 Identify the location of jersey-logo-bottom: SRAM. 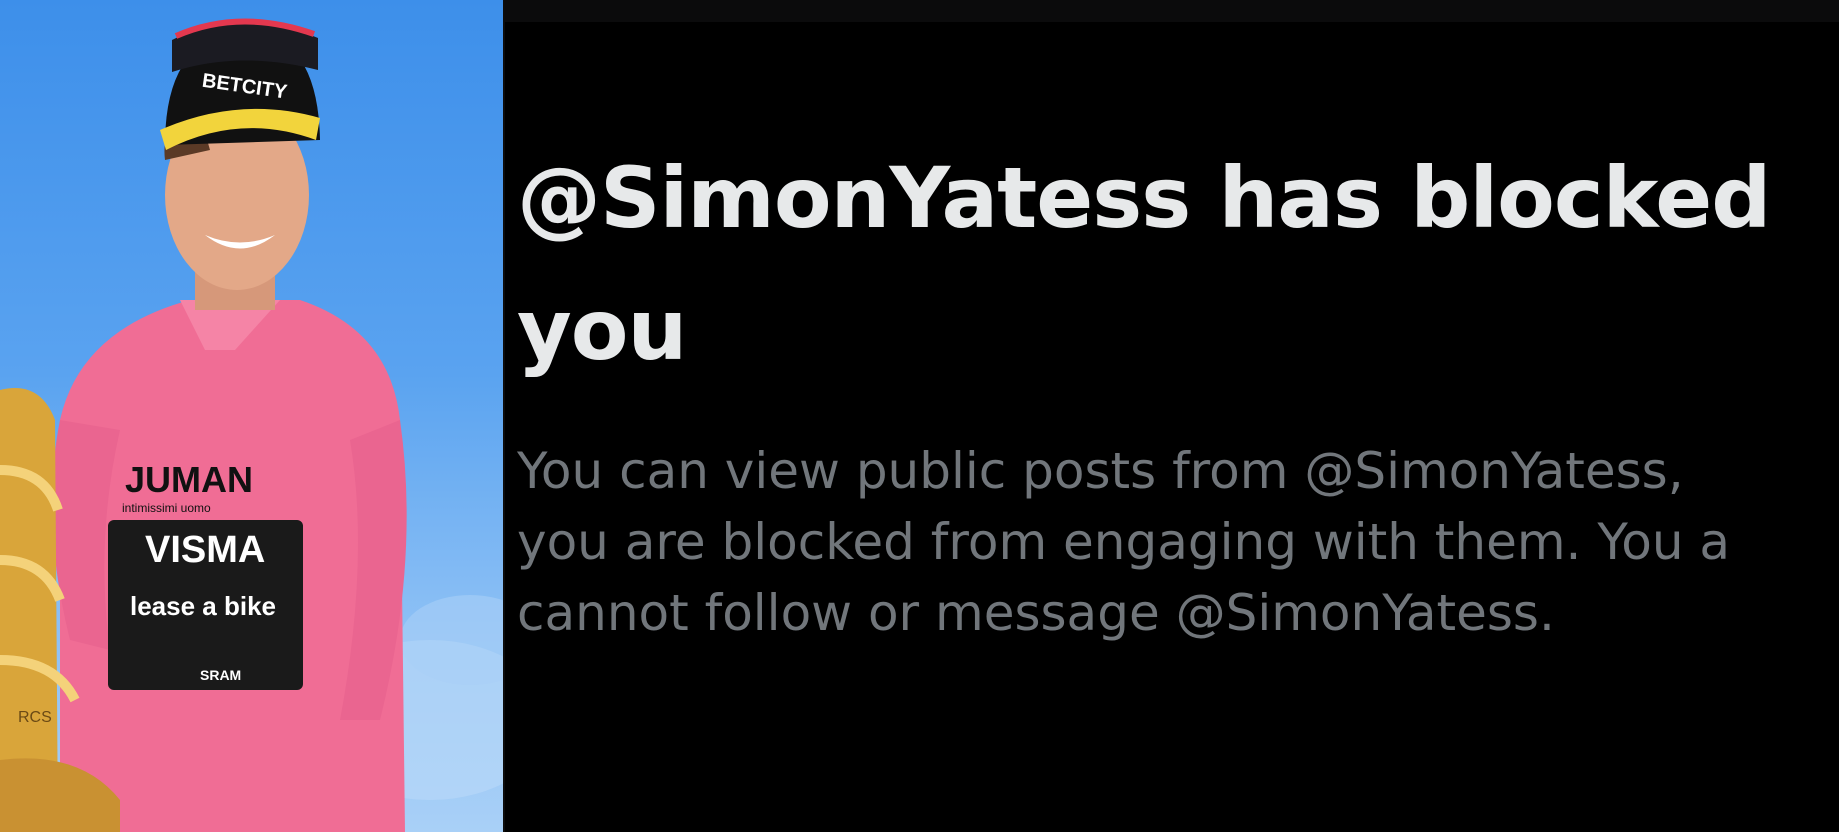
(220, 675).